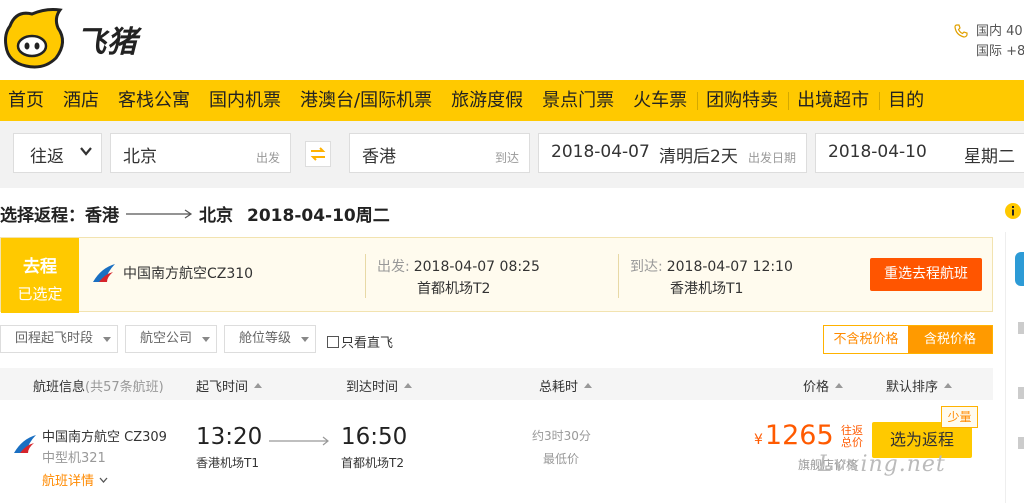  I want to click on price-currency: ¥, so click(758, 440).